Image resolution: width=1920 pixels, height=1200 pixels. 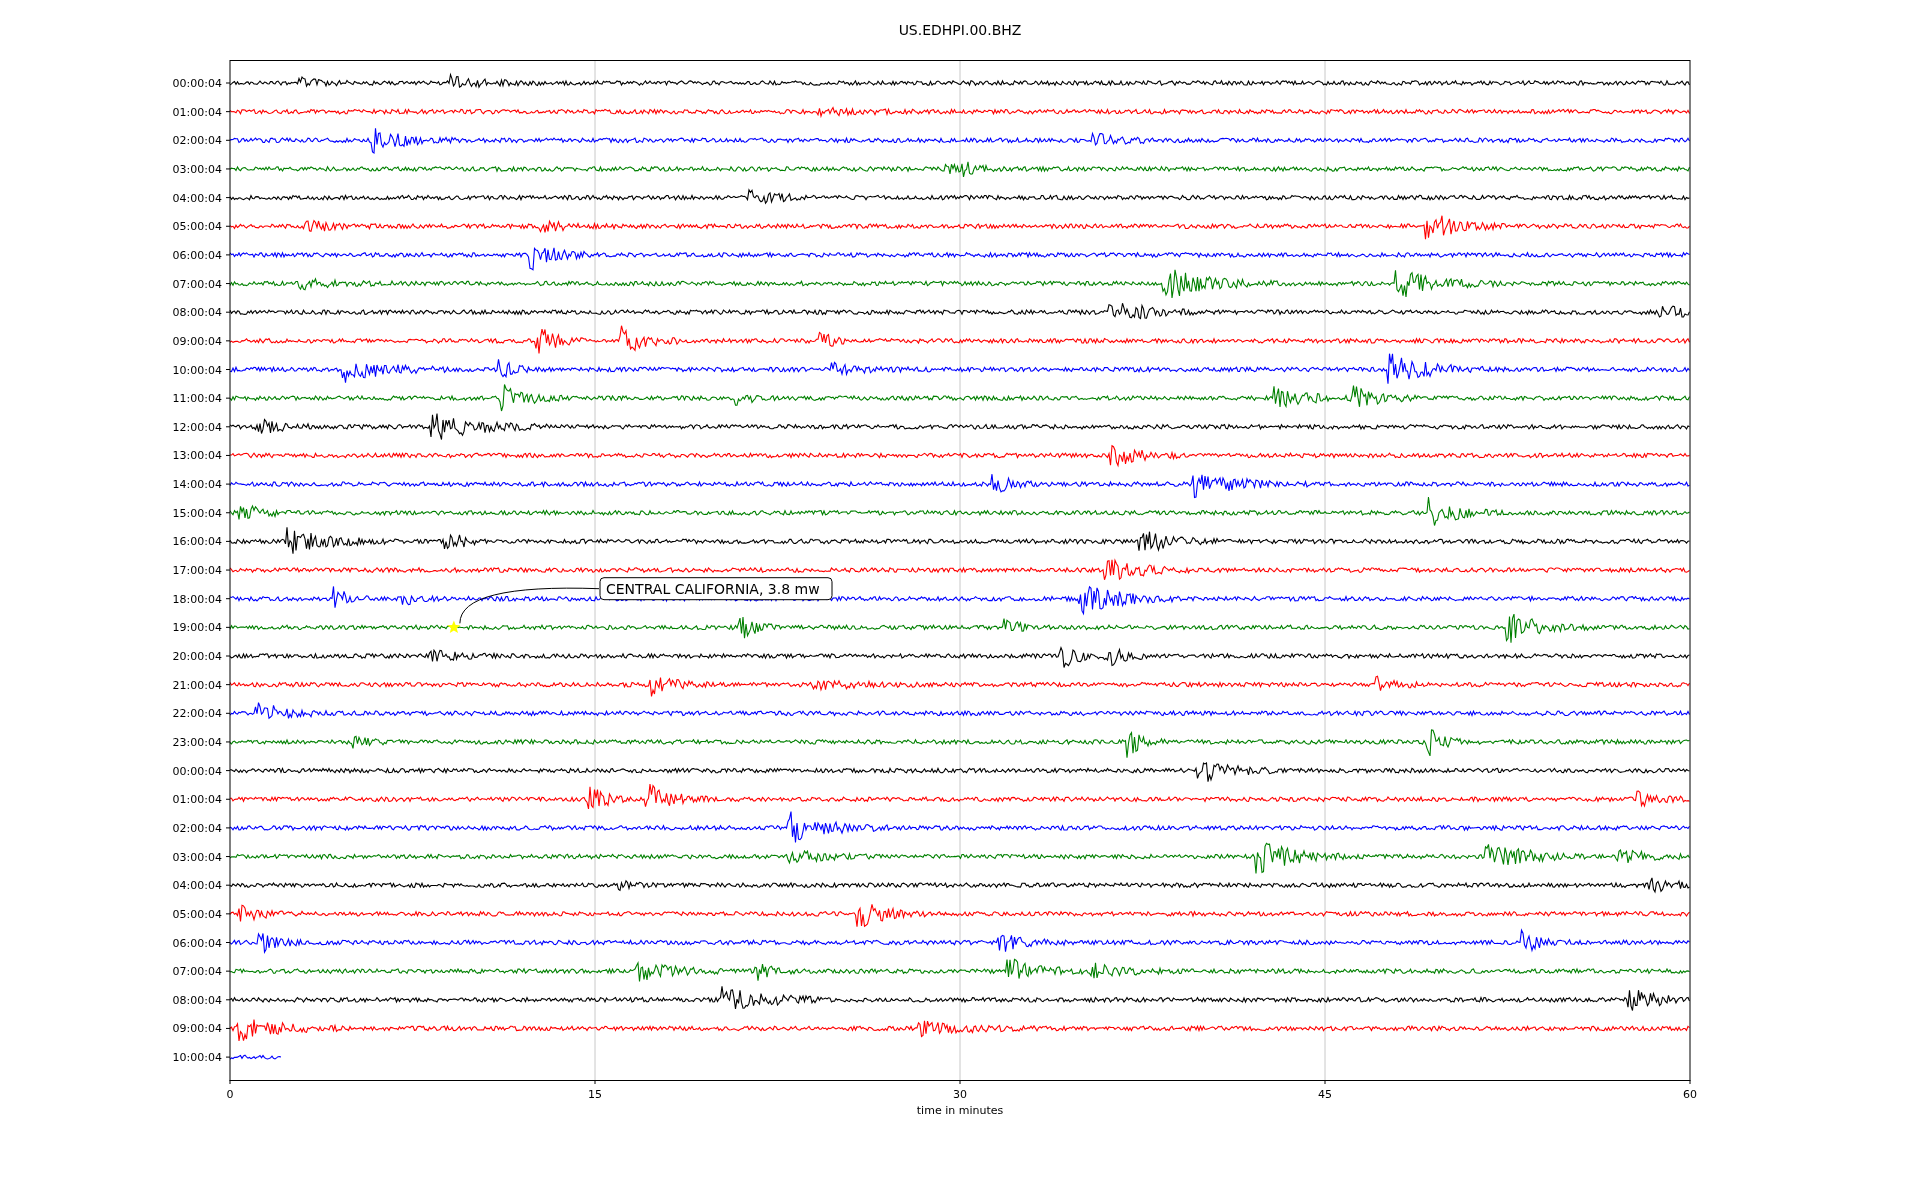 What do you see at coordinates (595, 1094) in the screenshot?
I see `axis-tick-label: 15` at bounding box center [595, 1094].